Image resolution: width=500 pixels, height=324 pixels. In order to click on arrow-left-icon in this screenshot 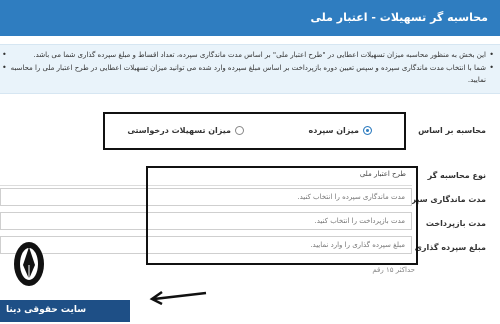, I will do `click(178, 297)`.